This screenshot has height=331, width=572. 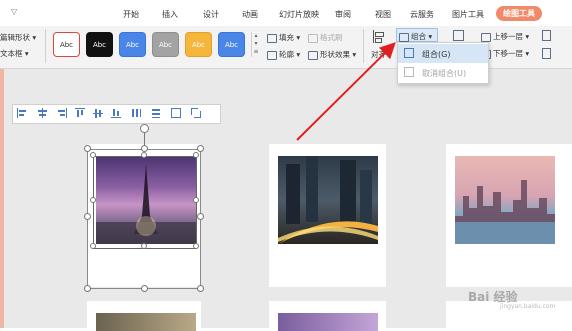 What do you see at coordinates (493, 297) in the screenshot?
I see `watermark-text: Bai 经验` at bounding box center [493, 297].